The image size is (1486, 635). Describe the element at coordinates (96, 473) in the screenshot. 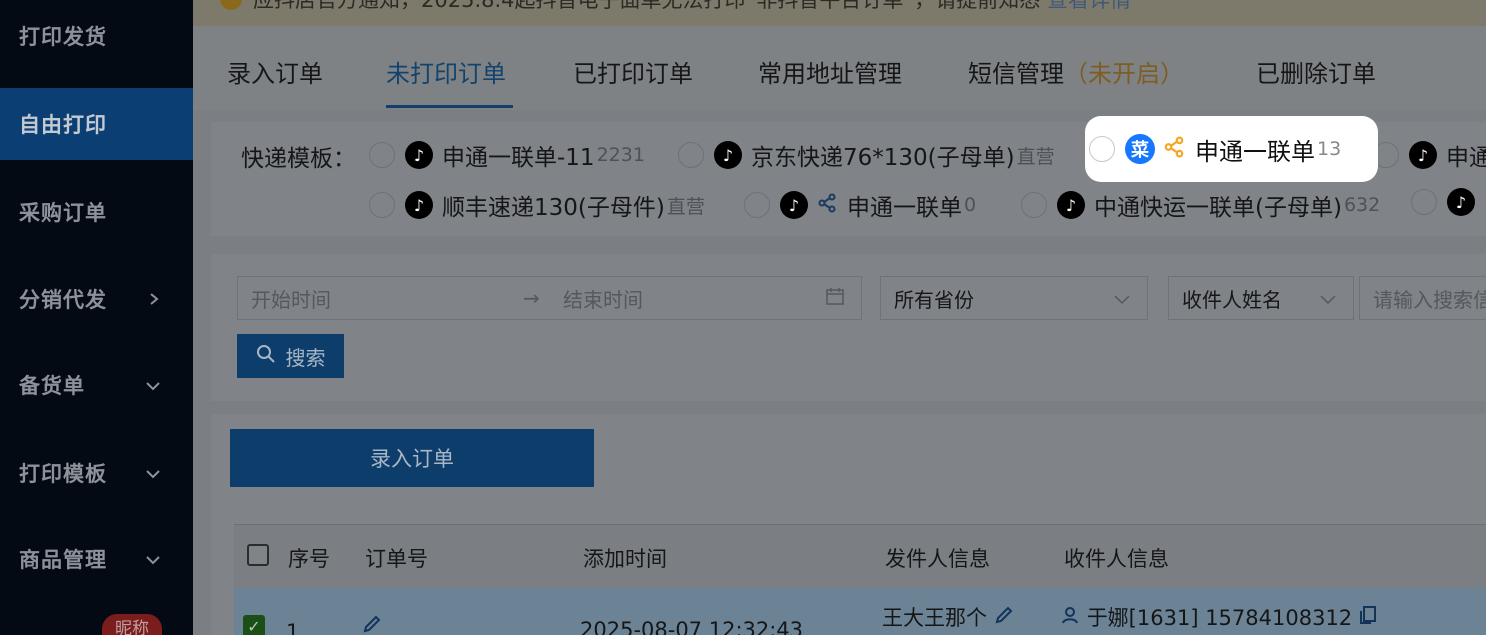

I see `sidebar-item-print-templates: 打印模板` at that location.